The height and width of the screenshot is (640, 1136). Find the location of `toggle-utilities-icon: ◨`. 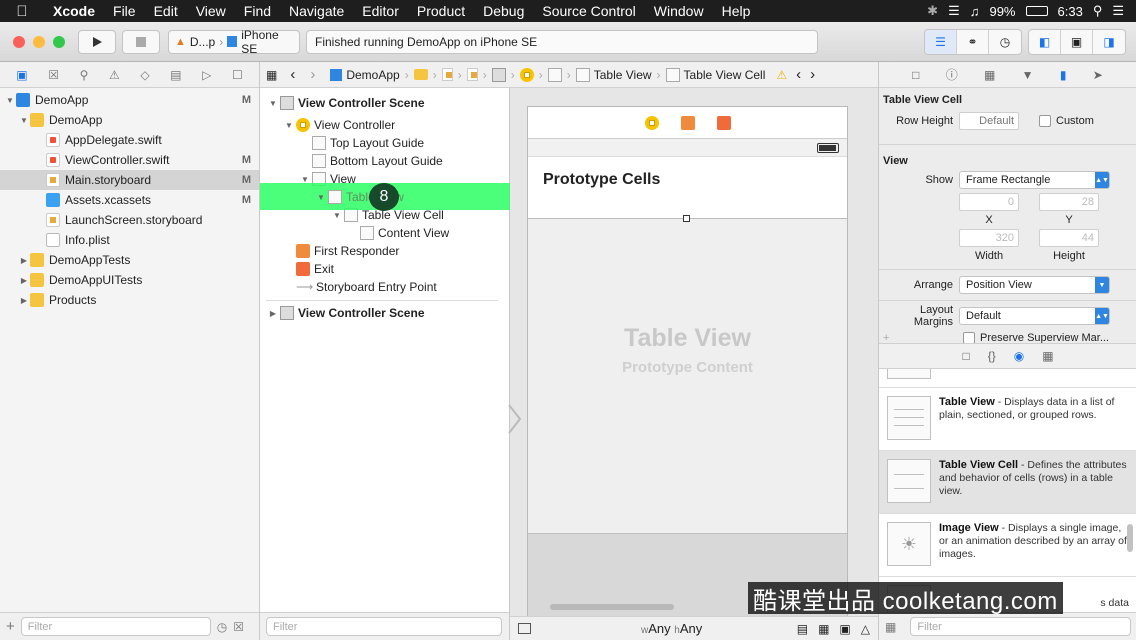

toggle-utilities-icon: ◨ is located at coordinates (1109, 42).